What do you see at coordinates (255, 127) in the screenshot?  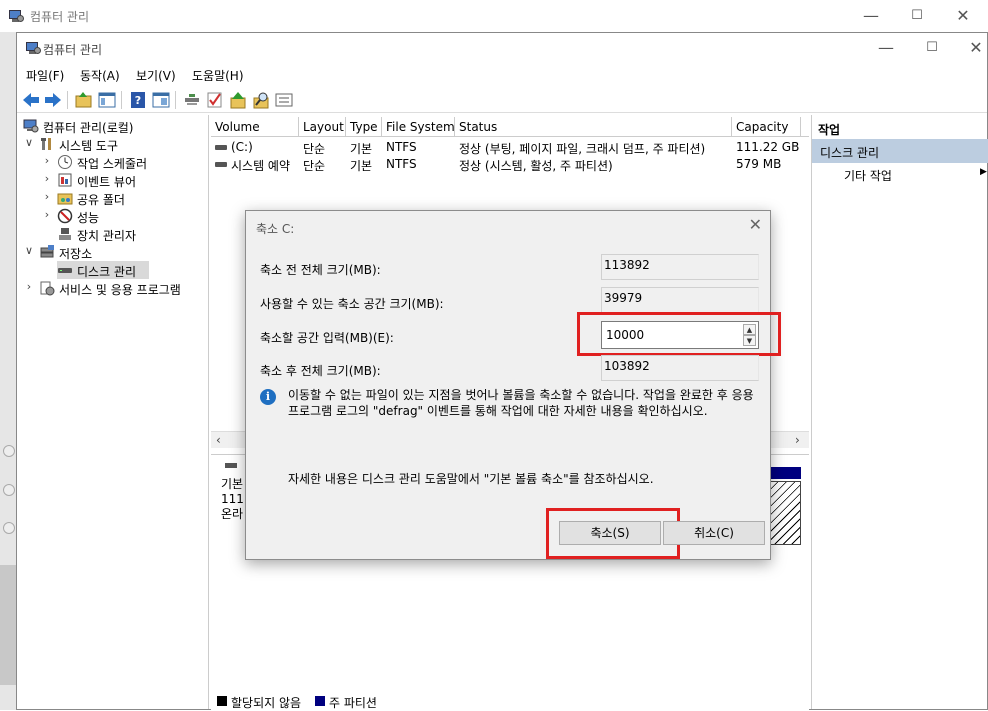 I see `column-header-volume: Volume` at bounding box center [255, 127].